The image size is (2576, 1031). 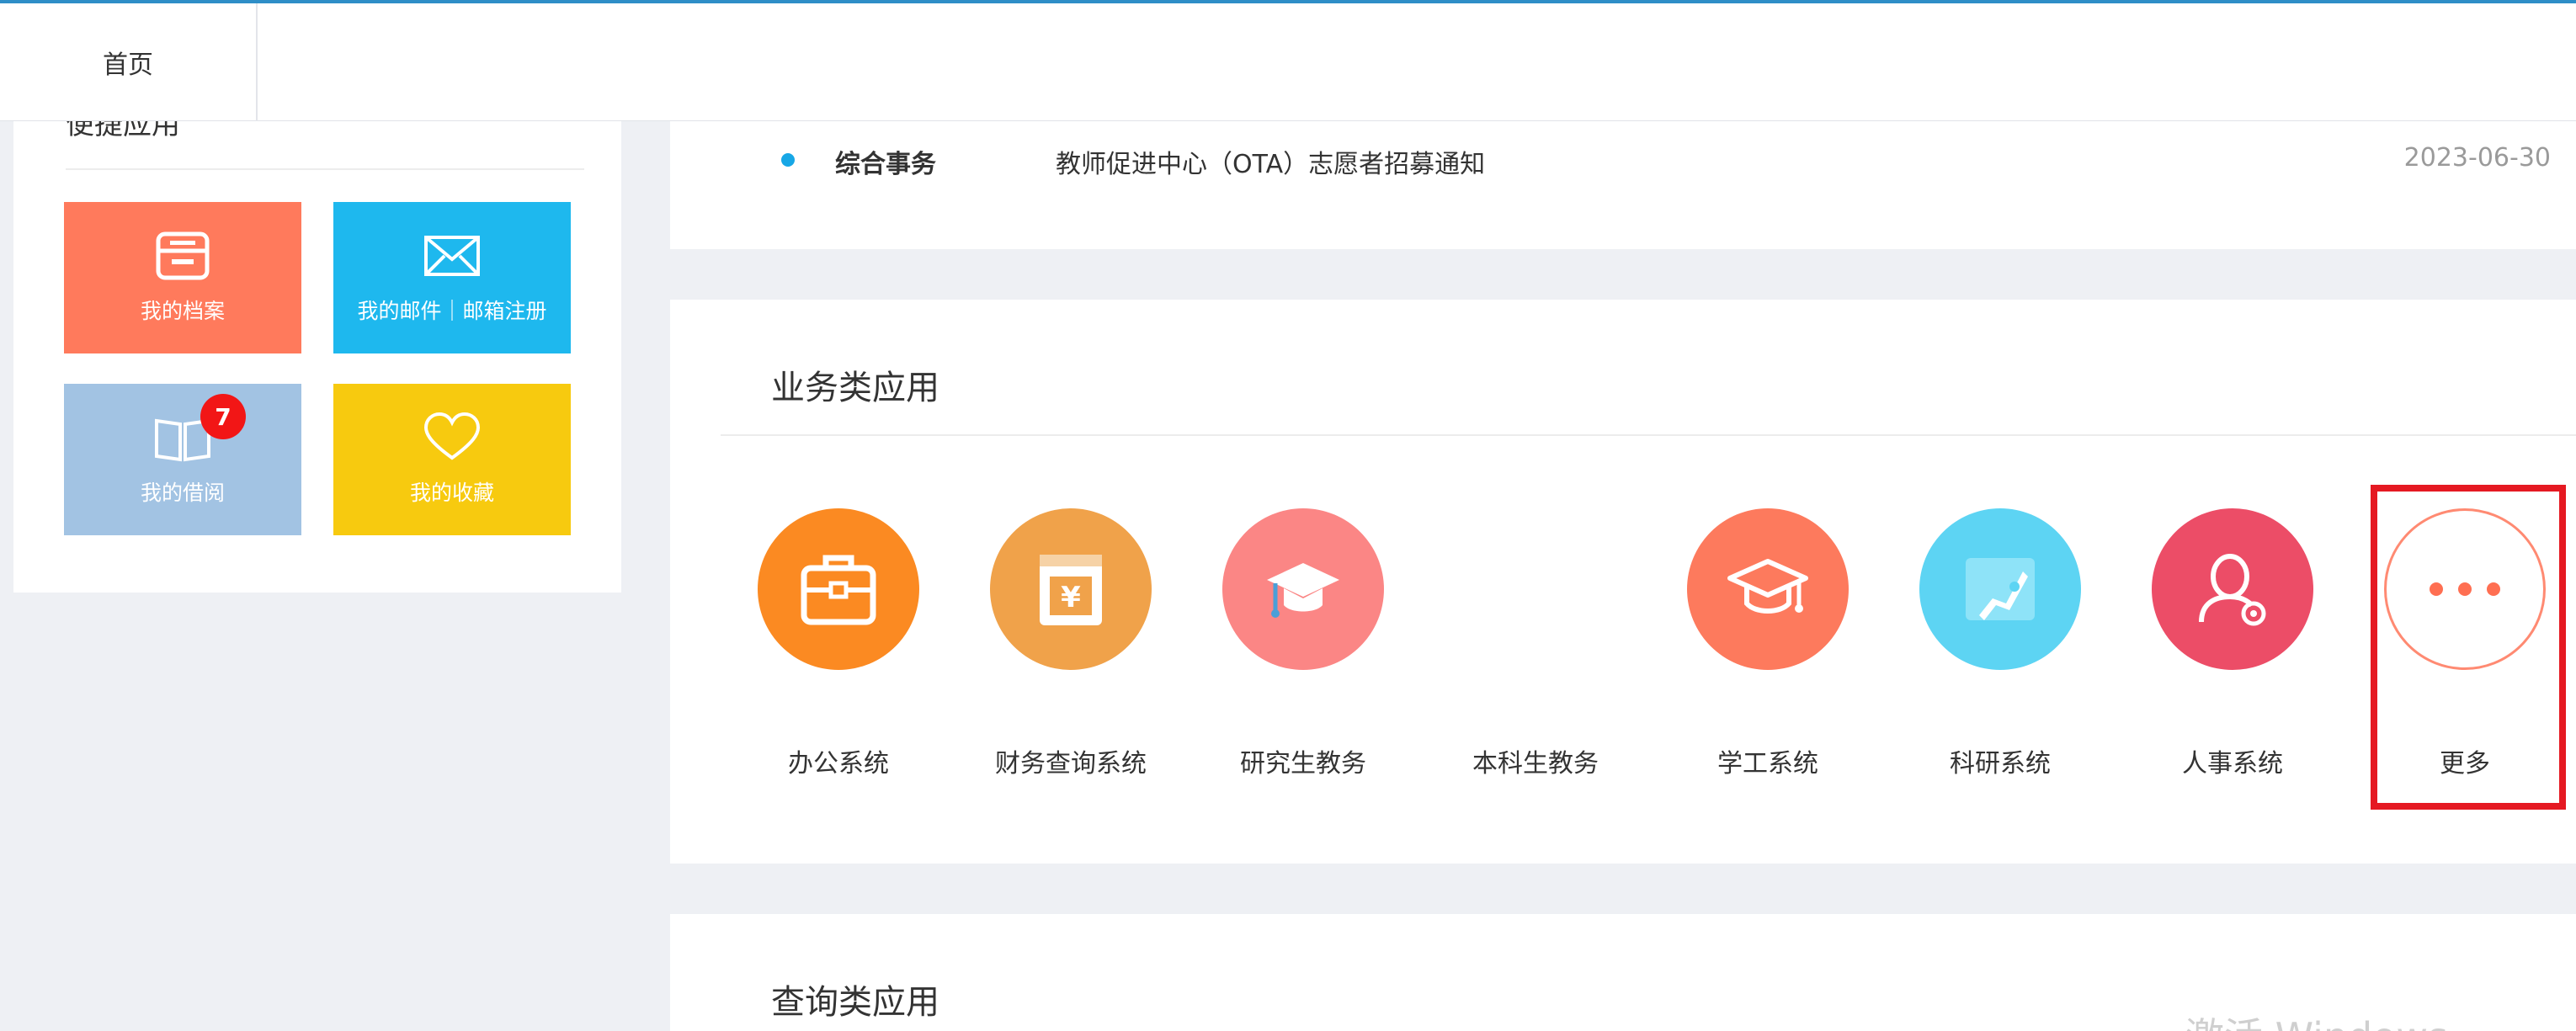 What do you see at coordinates (452, 311) in the screenshot?
I see `tile-label: 我的邮件｜邮箱注册` at bounding box center [452, 311].